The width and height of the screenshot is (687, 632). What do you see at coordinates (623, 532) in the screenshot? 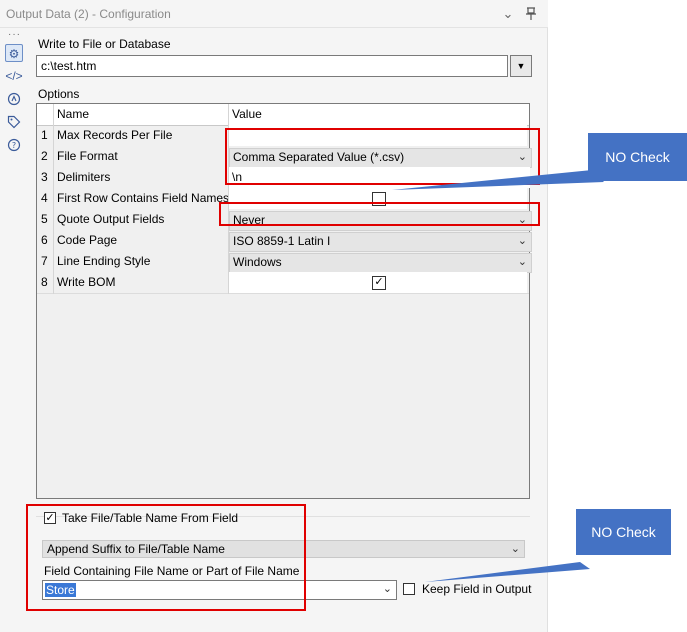
I see `callout-no-check-2: NO Check` at bounding box center [623, 532].